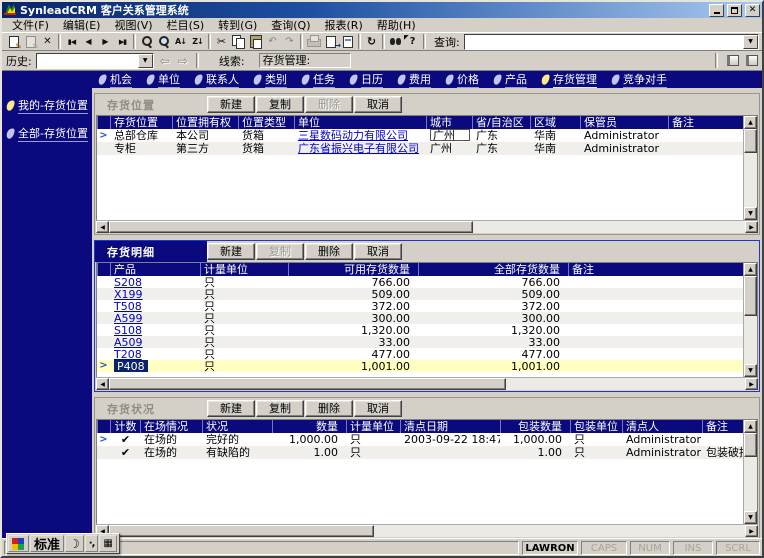  I want to click on menu-item-3: 栏目(S), so click(186, 25).